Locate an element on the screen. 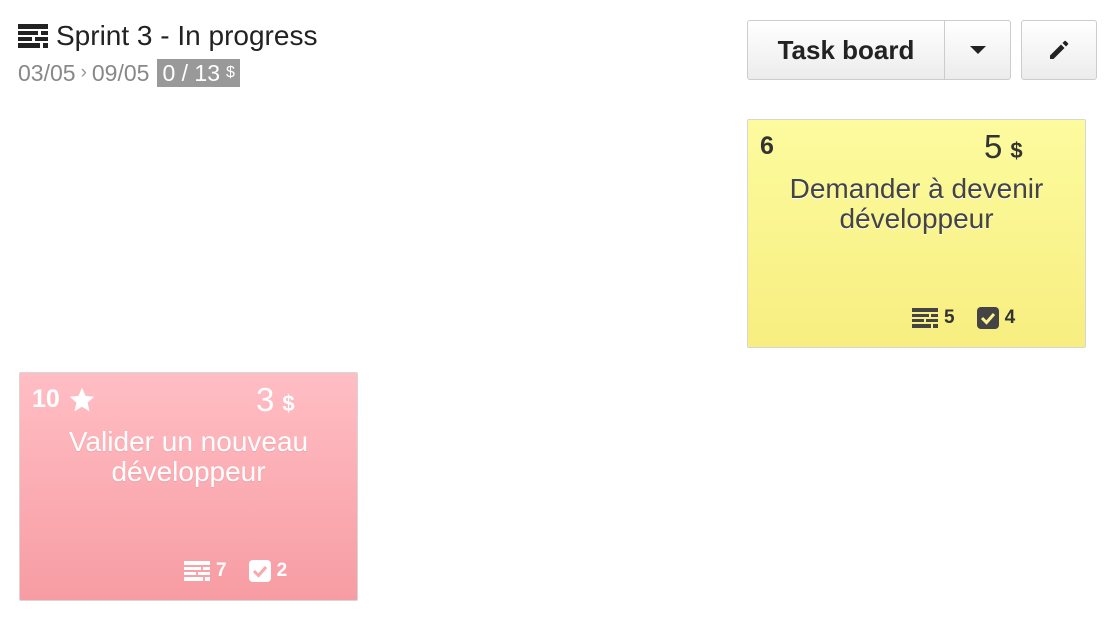 This screenshot has height=618, width=1110. pencil-icon is located at coordinates (1059, 49).